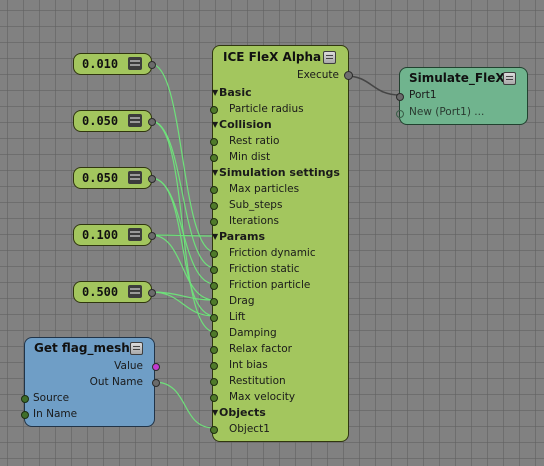 This screenshot has height=466, width=544. I want to click on in-name-input-port, so click(25, 415).